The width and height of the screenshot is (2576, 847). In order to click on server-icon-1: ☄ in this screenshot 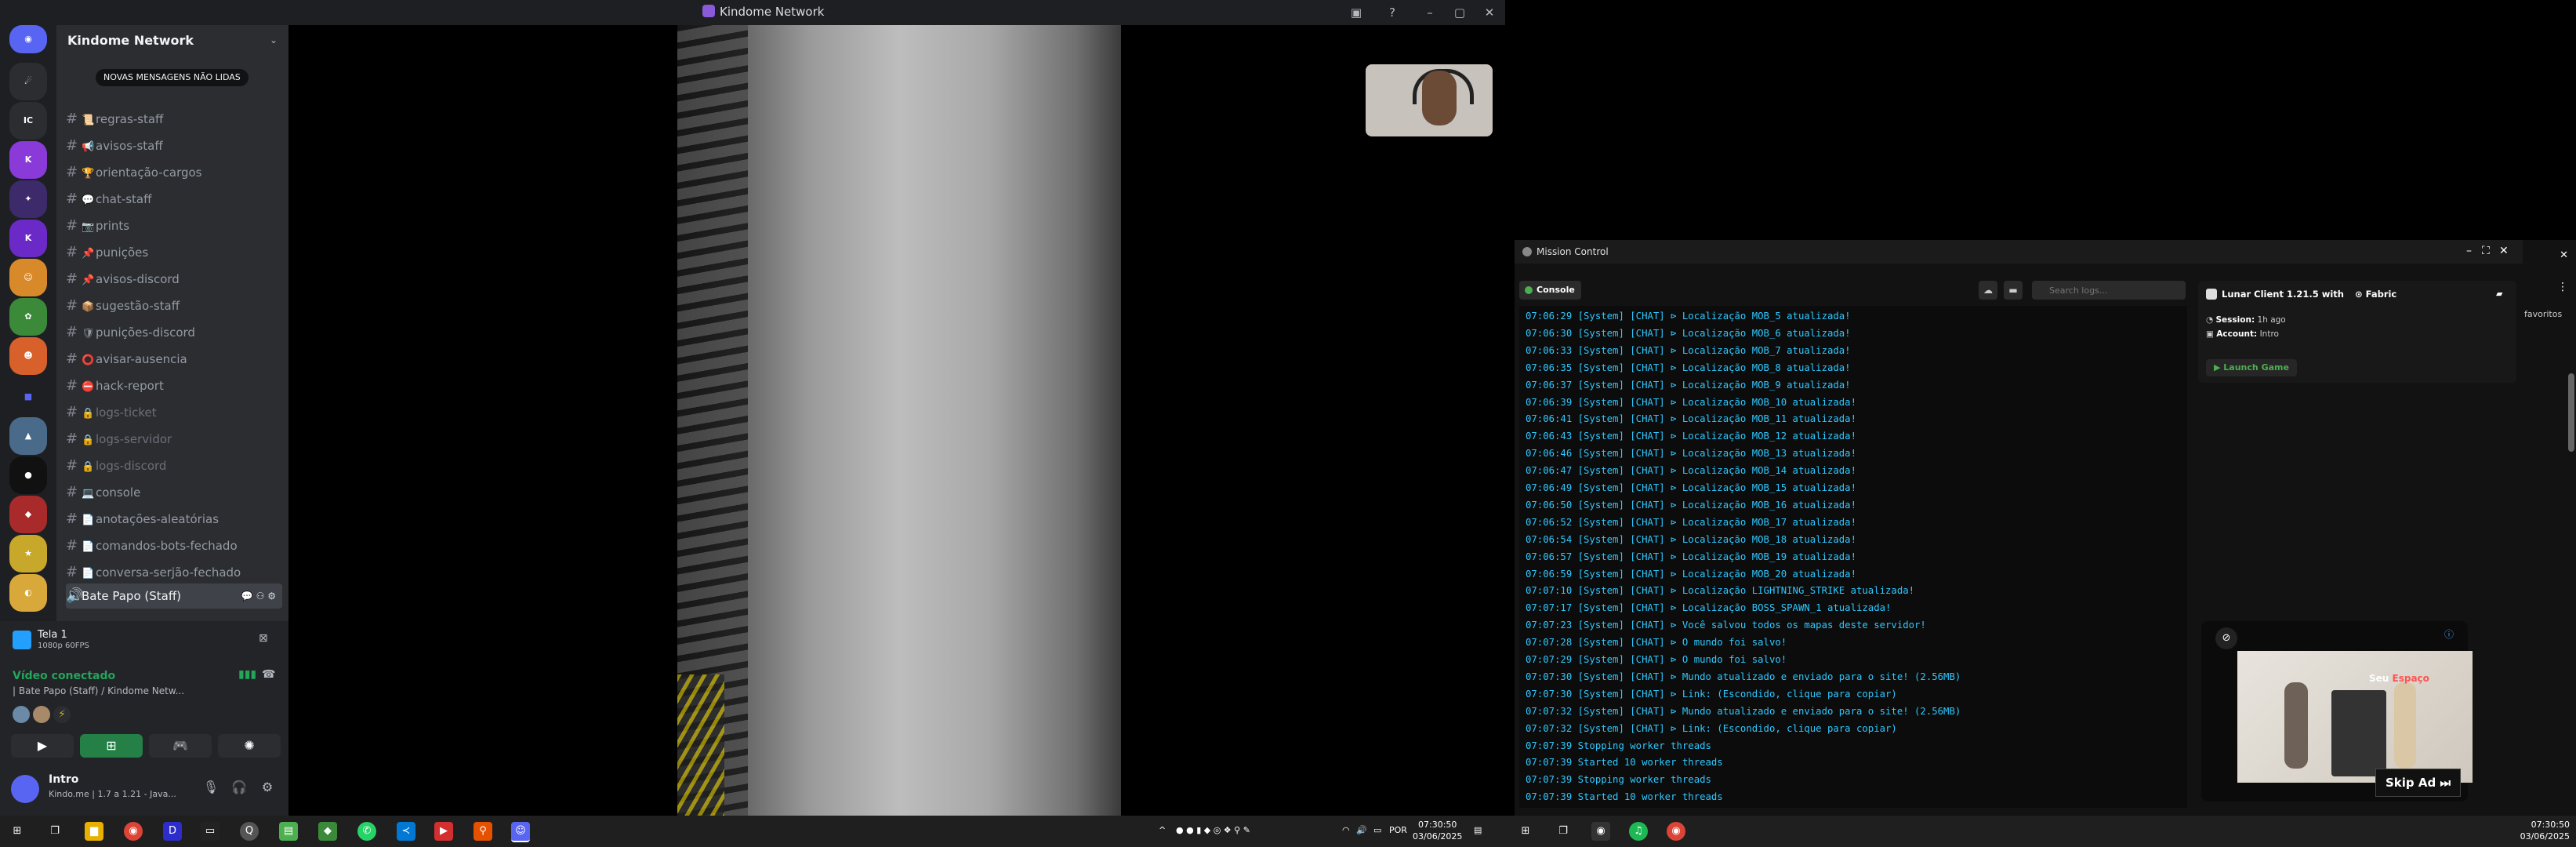, I will do `click(28, 81)`.